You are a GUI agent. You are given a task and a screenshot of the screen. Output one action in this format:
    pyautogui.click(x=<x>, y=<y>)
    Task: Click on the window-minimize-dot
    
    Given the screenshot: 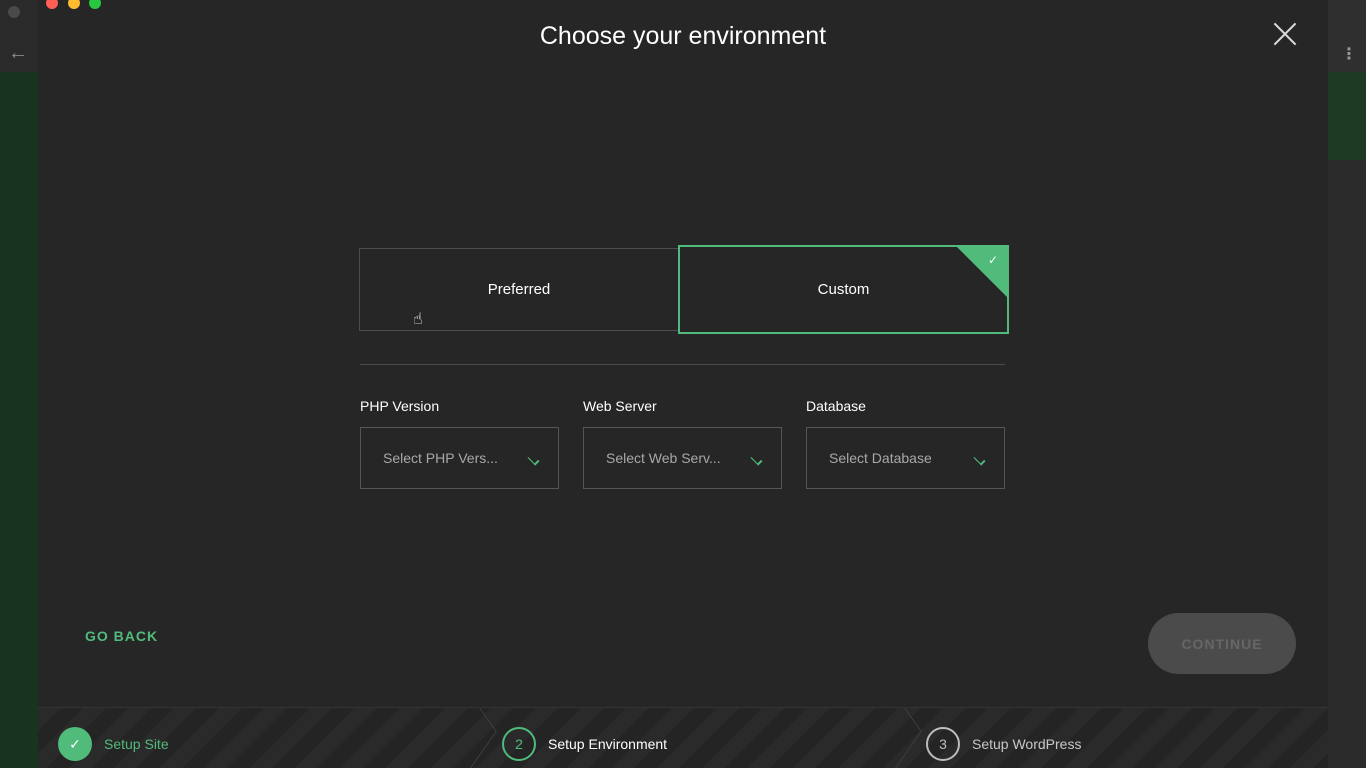 What is the action you would take?
    pyautogui.click(x=74, y=4)
    